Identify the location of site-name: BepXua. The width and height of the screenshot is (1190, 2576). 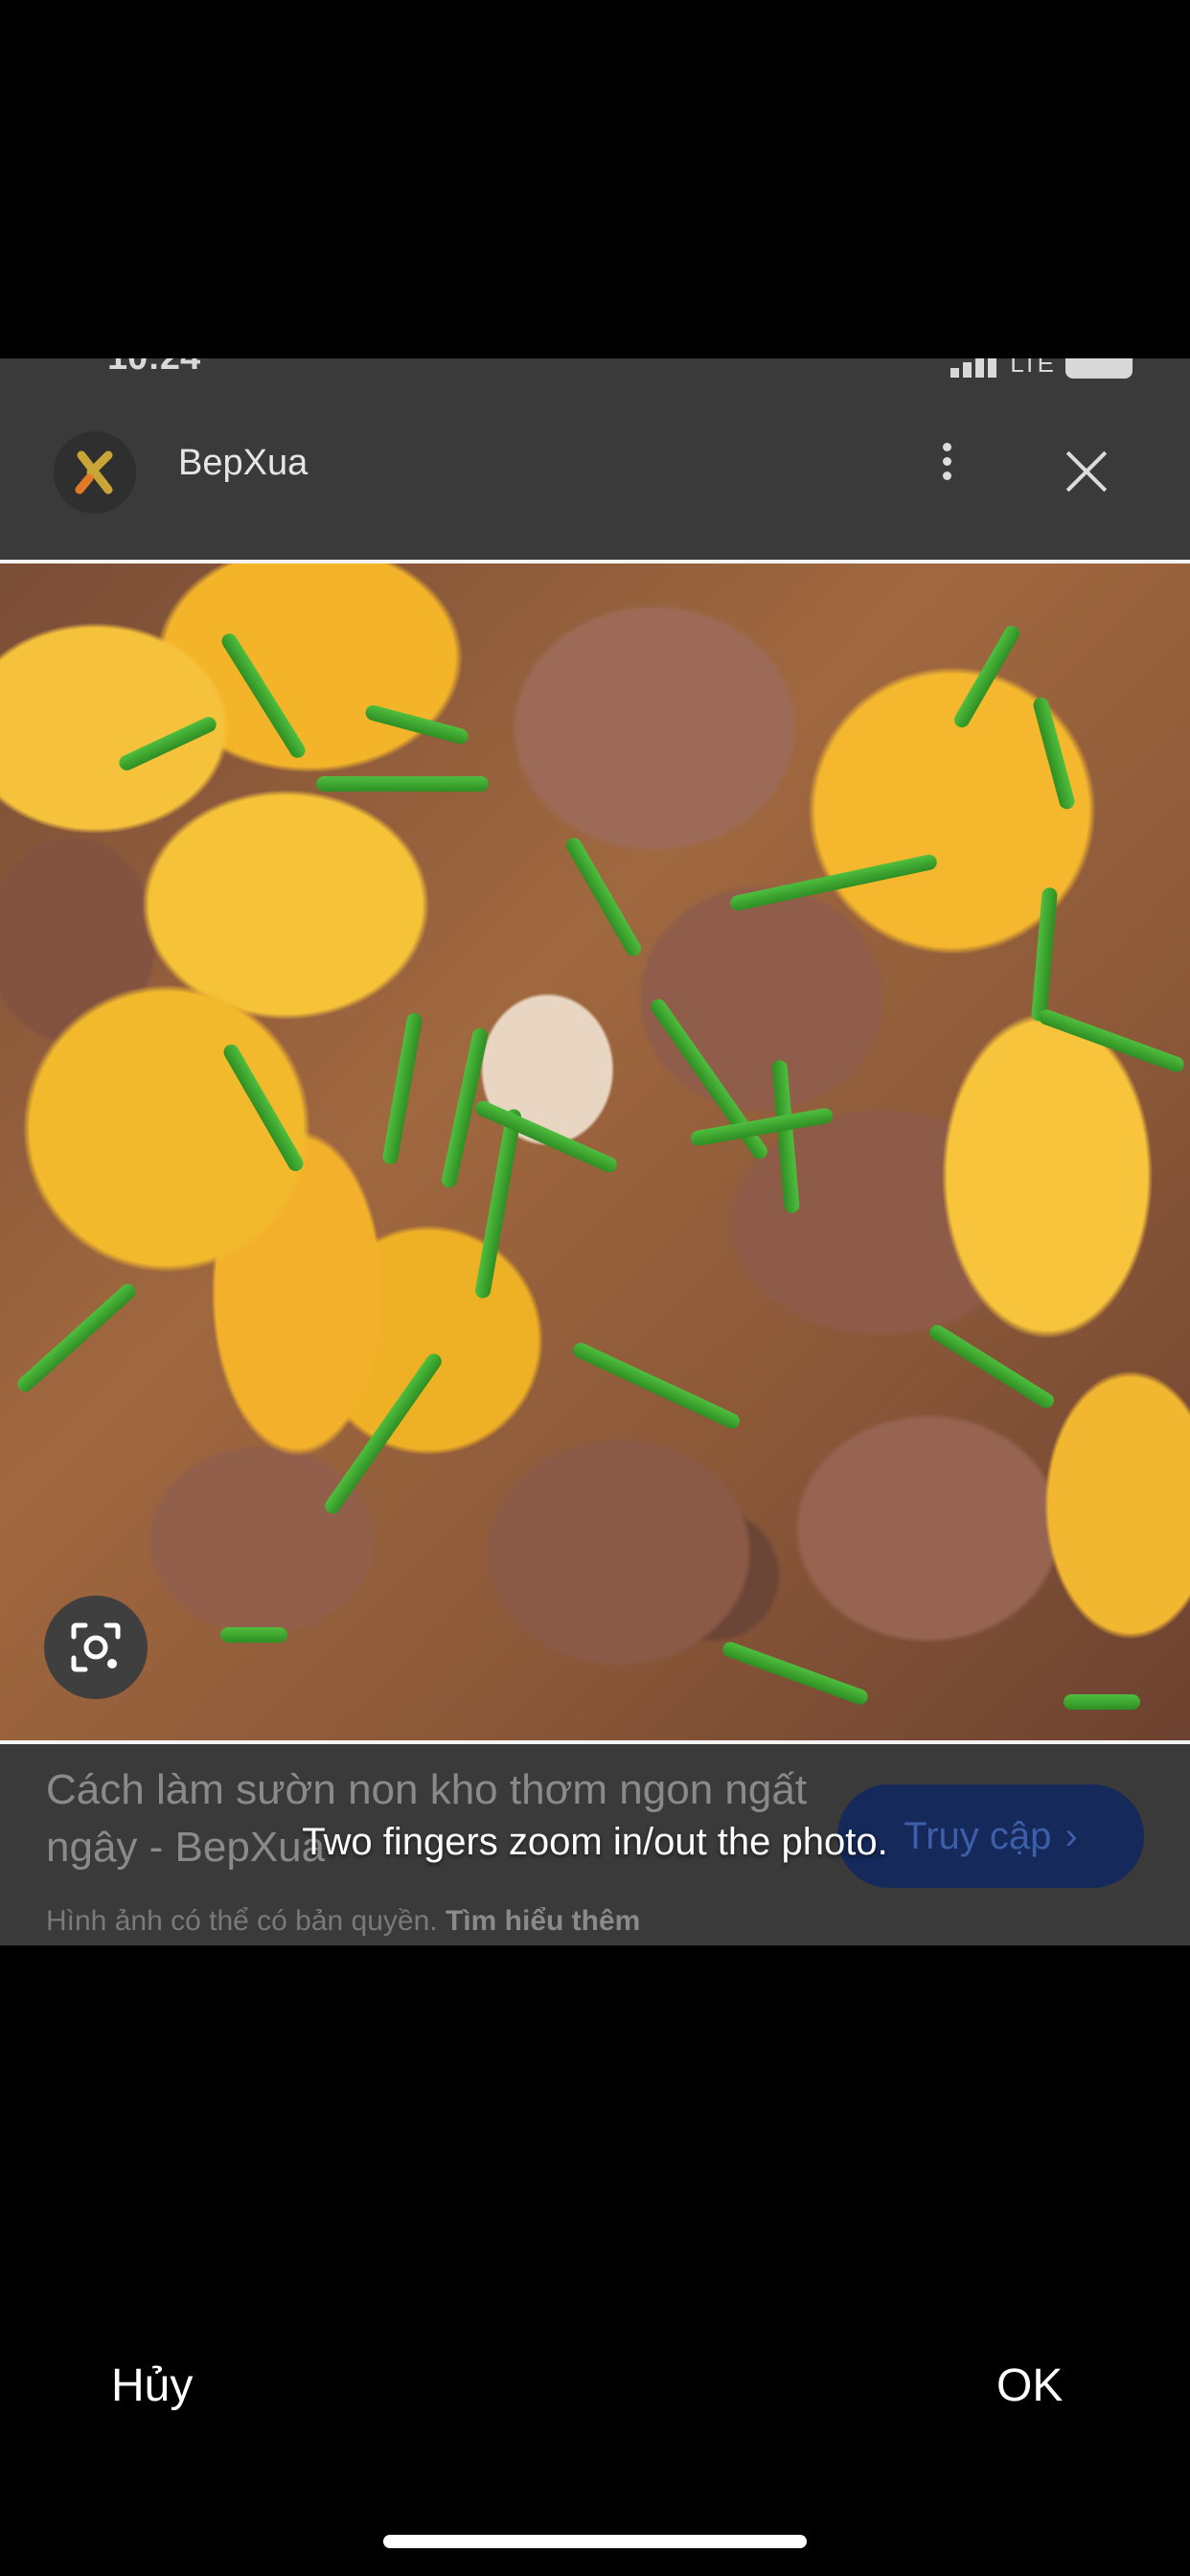
(244, 463).